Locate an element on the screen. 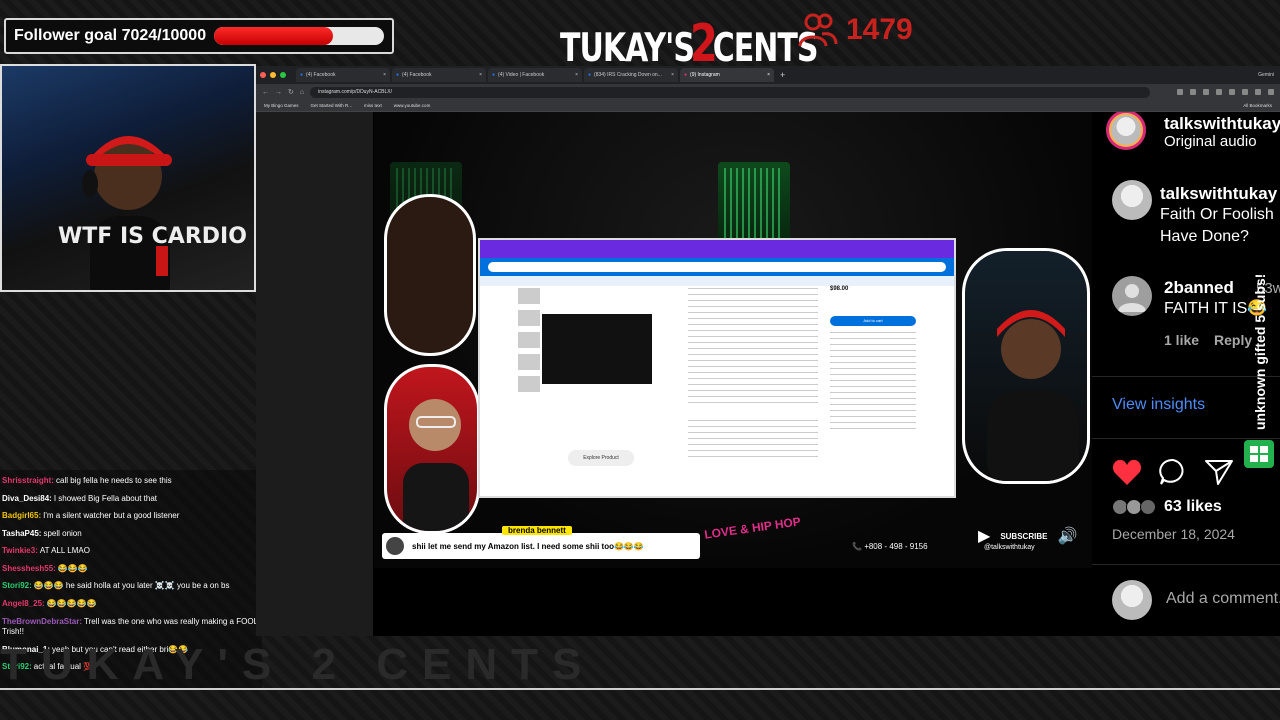 The width and height of the screenshot is (1280, 720). product-price: $98.00 is located at coordinates (839, 289).